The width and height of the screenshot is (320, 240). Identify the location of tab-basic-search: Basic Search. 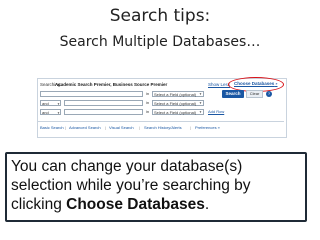
(52, 127).